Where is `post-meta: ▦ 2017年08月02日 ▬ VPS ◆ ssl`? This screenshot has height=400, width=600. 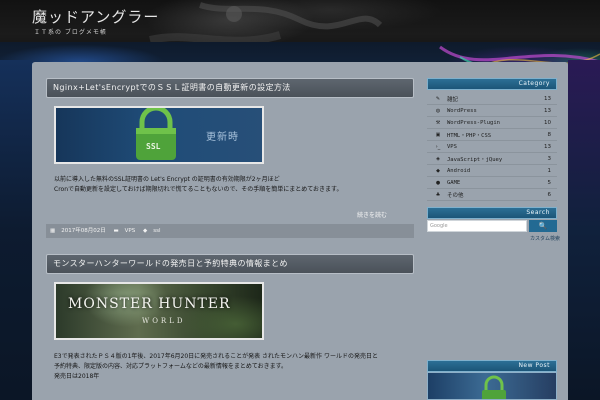
post-meta: ▦ 2017年08月02日 ▬ VPS ◆ ssl is located at coordinates (230, 231).